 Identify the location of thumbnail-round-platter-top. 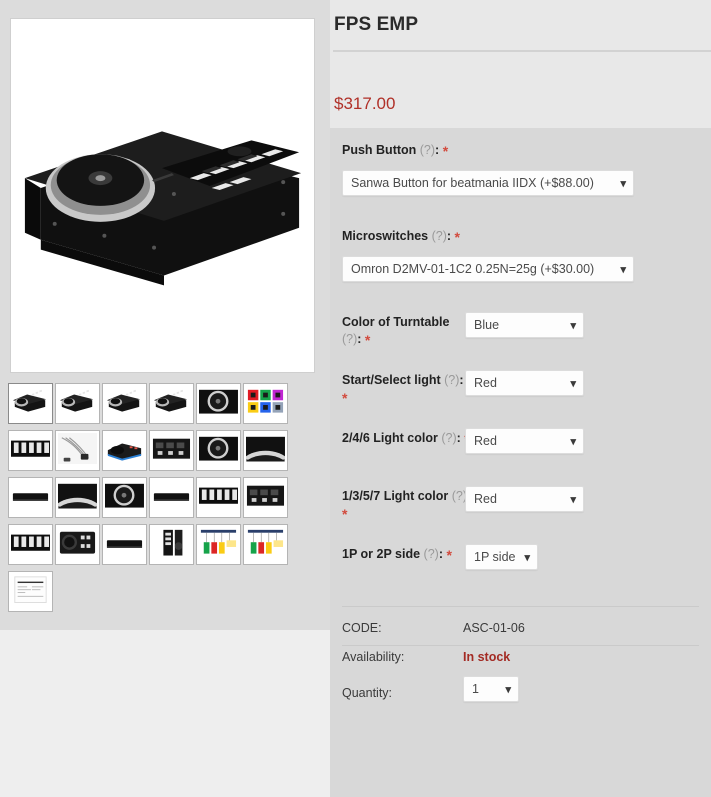
(218, 450).